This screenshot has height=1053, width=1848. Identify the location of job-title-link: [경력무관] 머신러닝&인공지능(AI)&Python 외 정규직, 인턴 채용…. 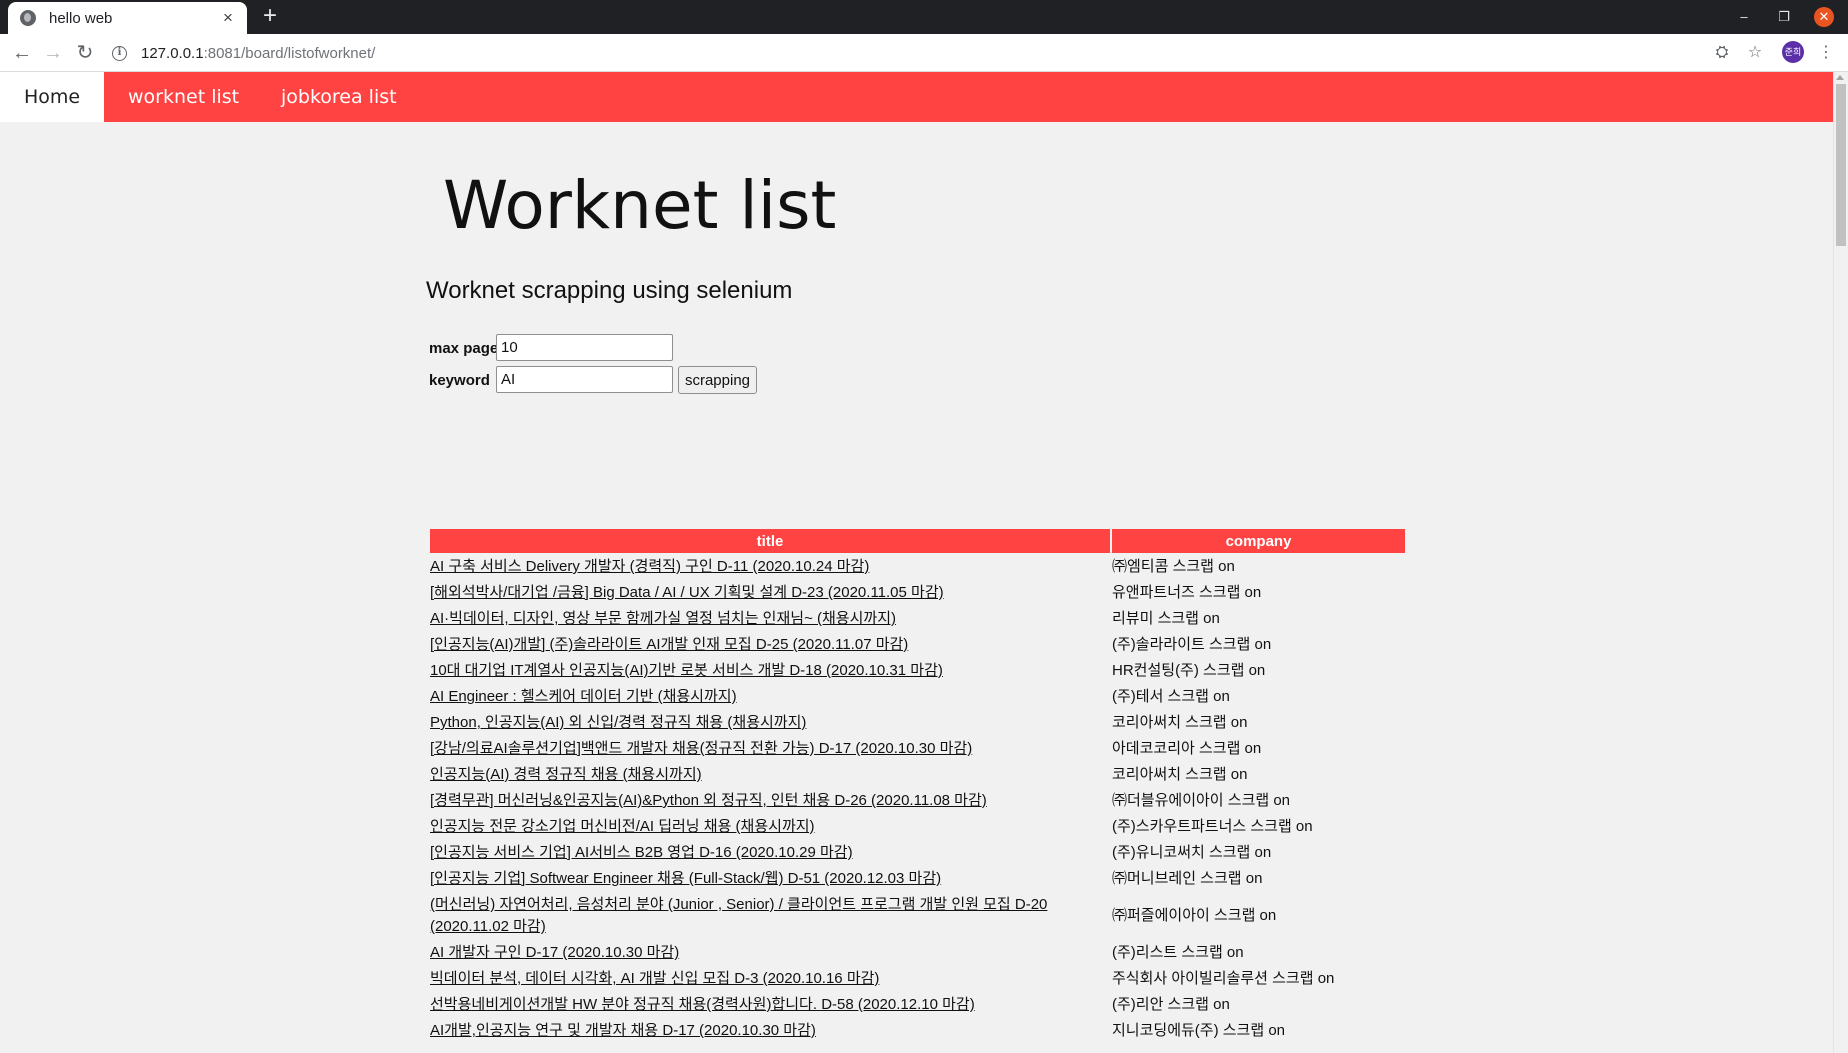
(708, 800).